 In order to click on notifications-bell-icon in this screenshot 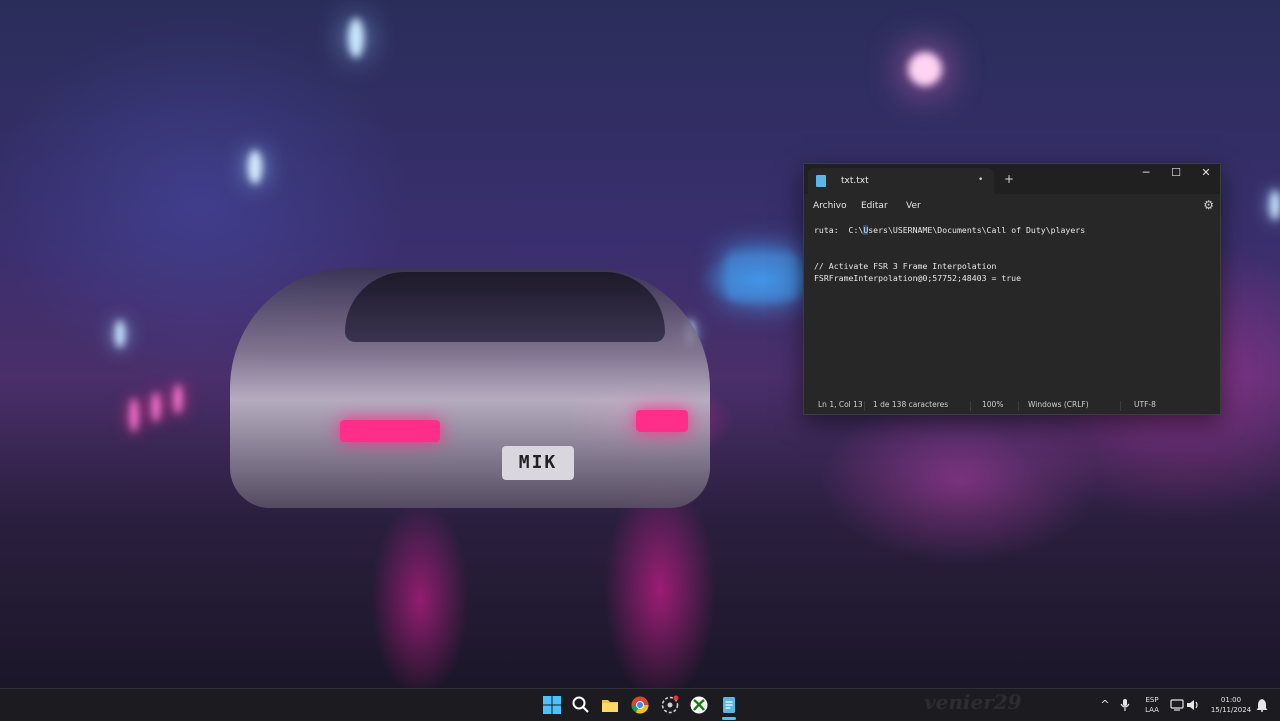, I will do `click(1262, 705)`.